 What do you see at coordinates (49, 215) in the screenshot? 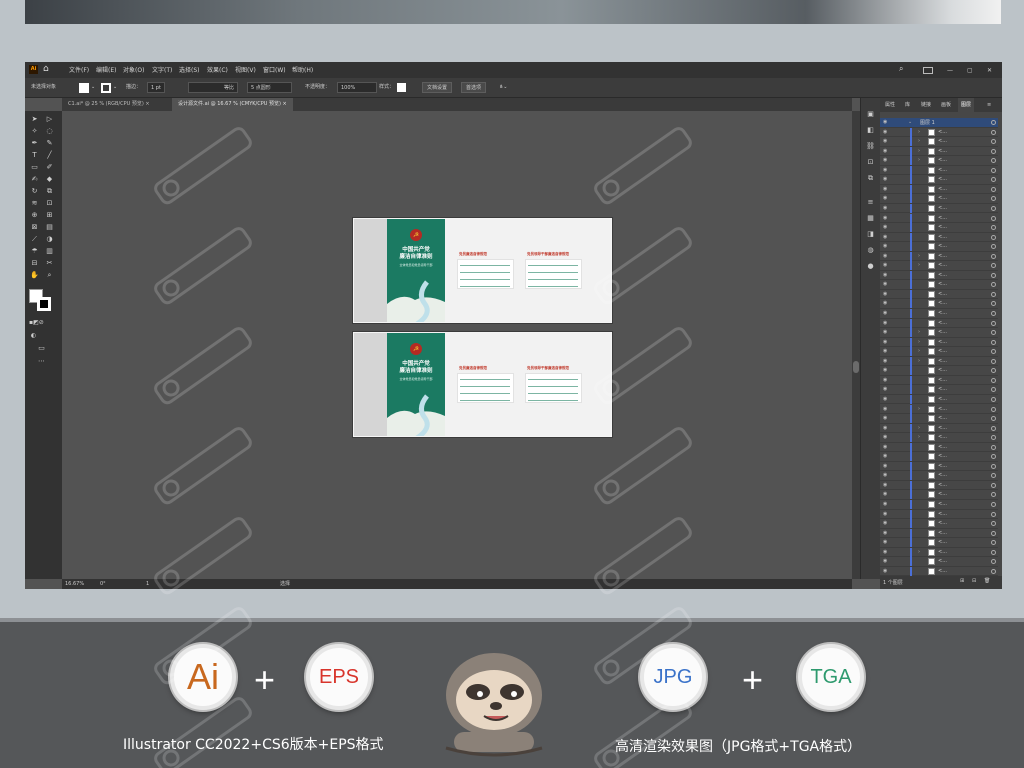
I see `perspective-grid-icon: ⊞` at bounding box center [49, 215].